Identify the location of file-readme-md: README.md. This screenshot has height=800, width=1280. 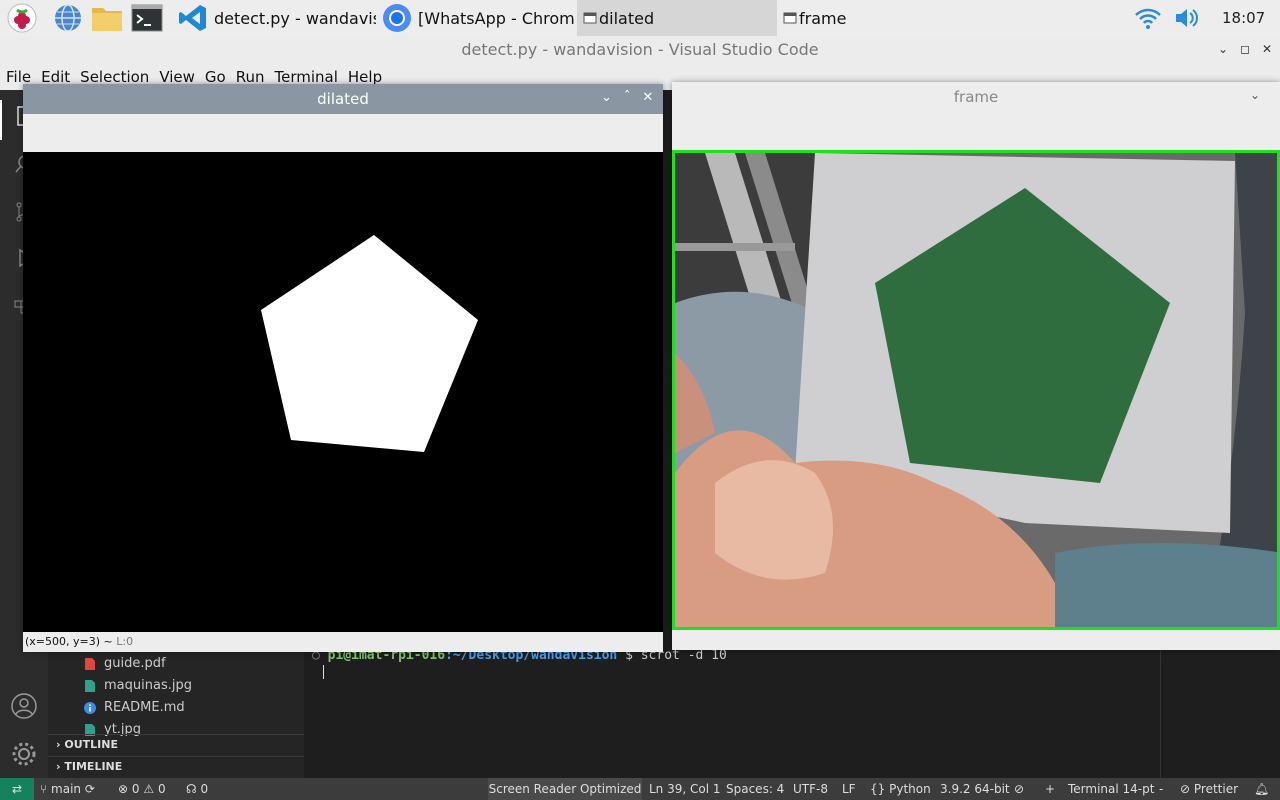
(134, 708).